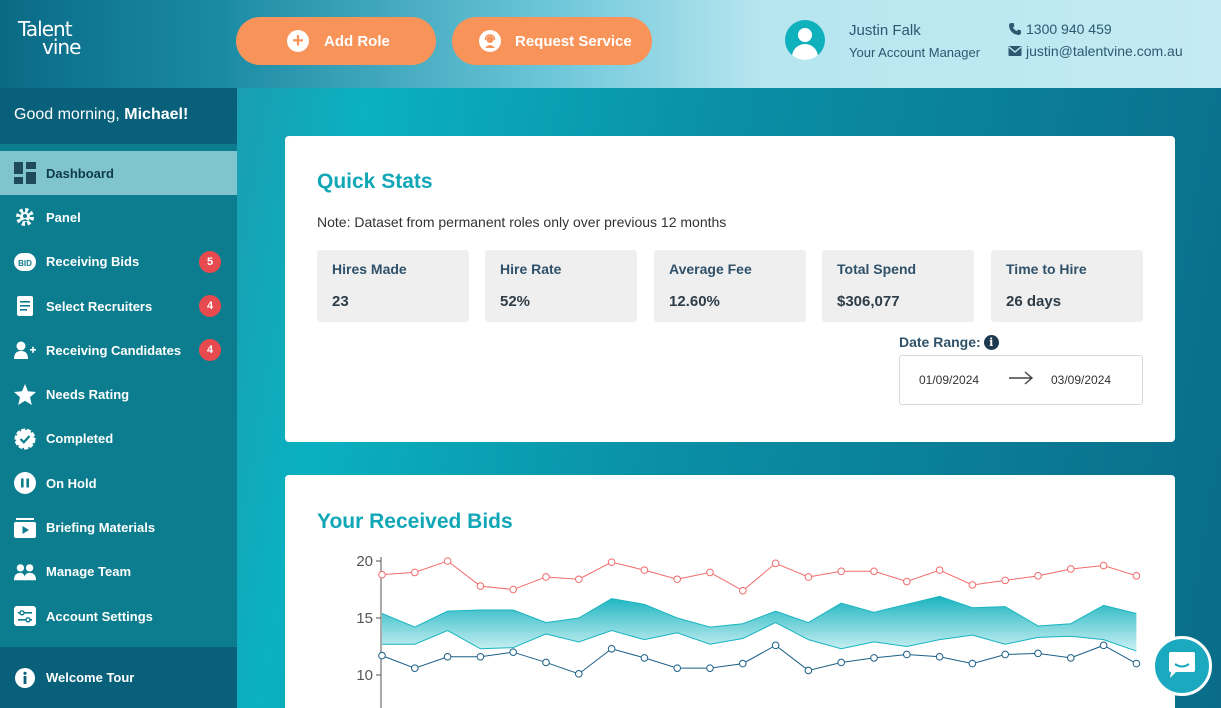 The height and width of the screenshot is (708, 1221). I want to click on sidebar-item-account-settings: Account Settings, so click(118, 616).